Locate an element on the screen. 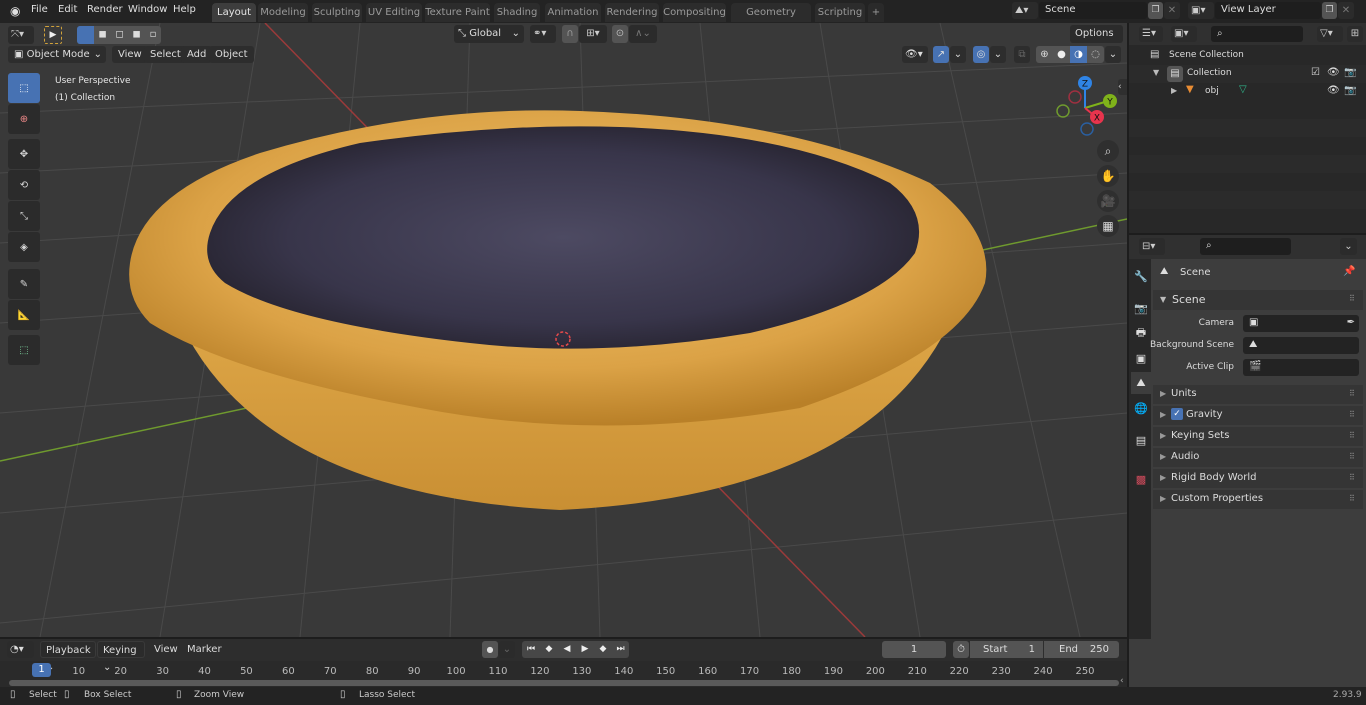 The height and width of the screenshot is (705, 1366). tab-sculpting: Sculpting is located at coordinates (337, 12).